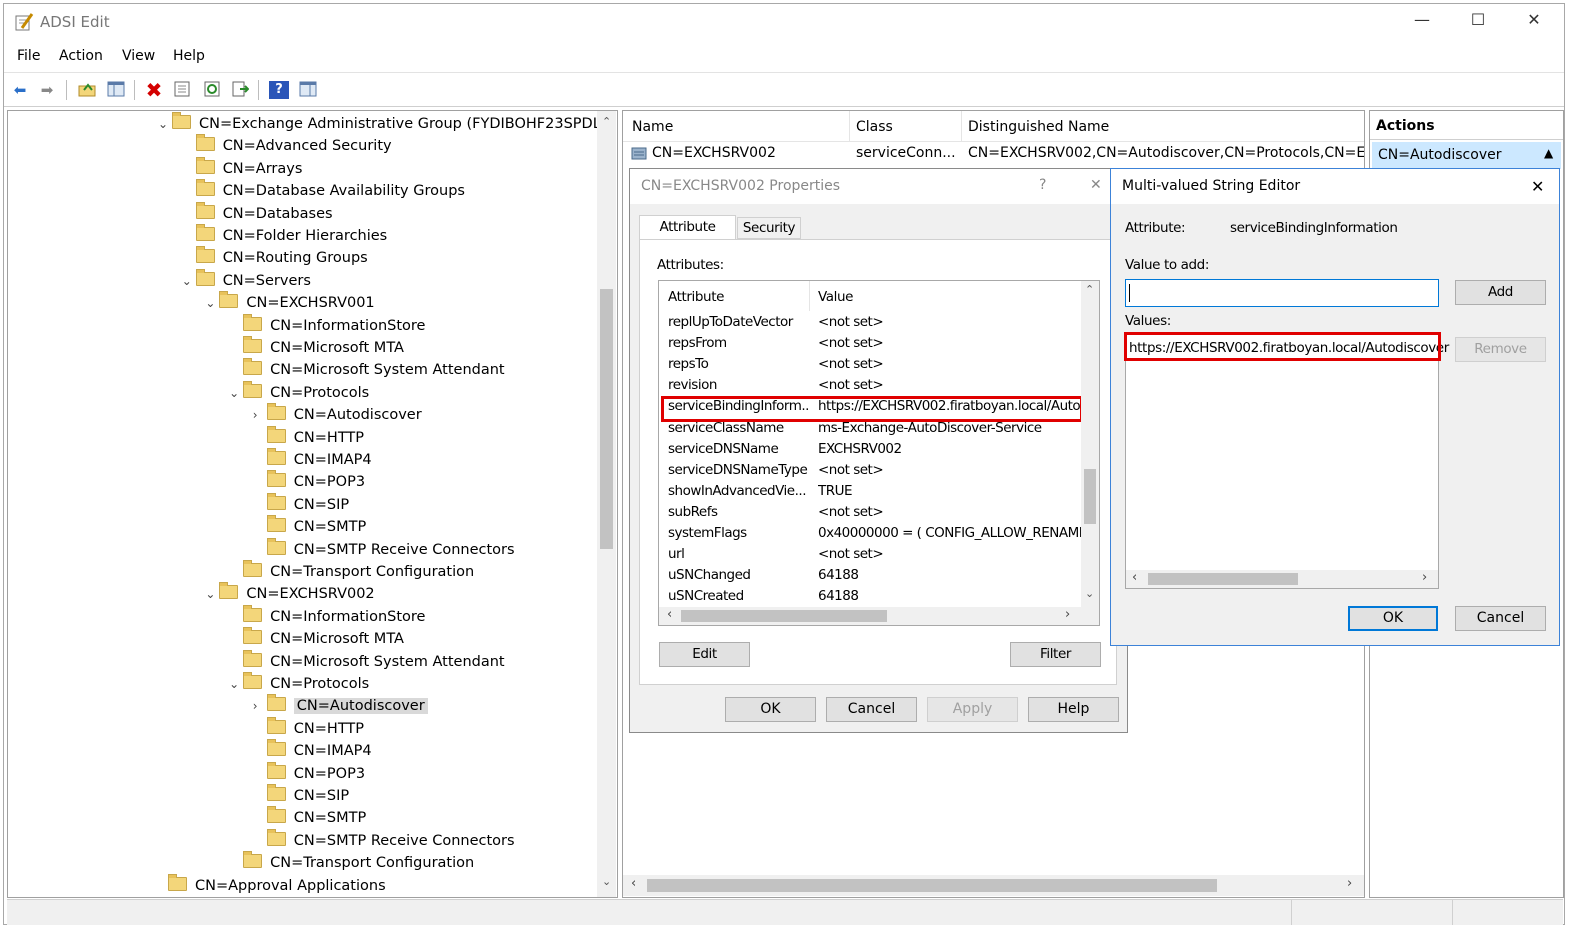  Describe the element at coordinates (870, 449) in the screenshot. I see `attribute-row: serviceDNSName EXCHSRV002` at that location.